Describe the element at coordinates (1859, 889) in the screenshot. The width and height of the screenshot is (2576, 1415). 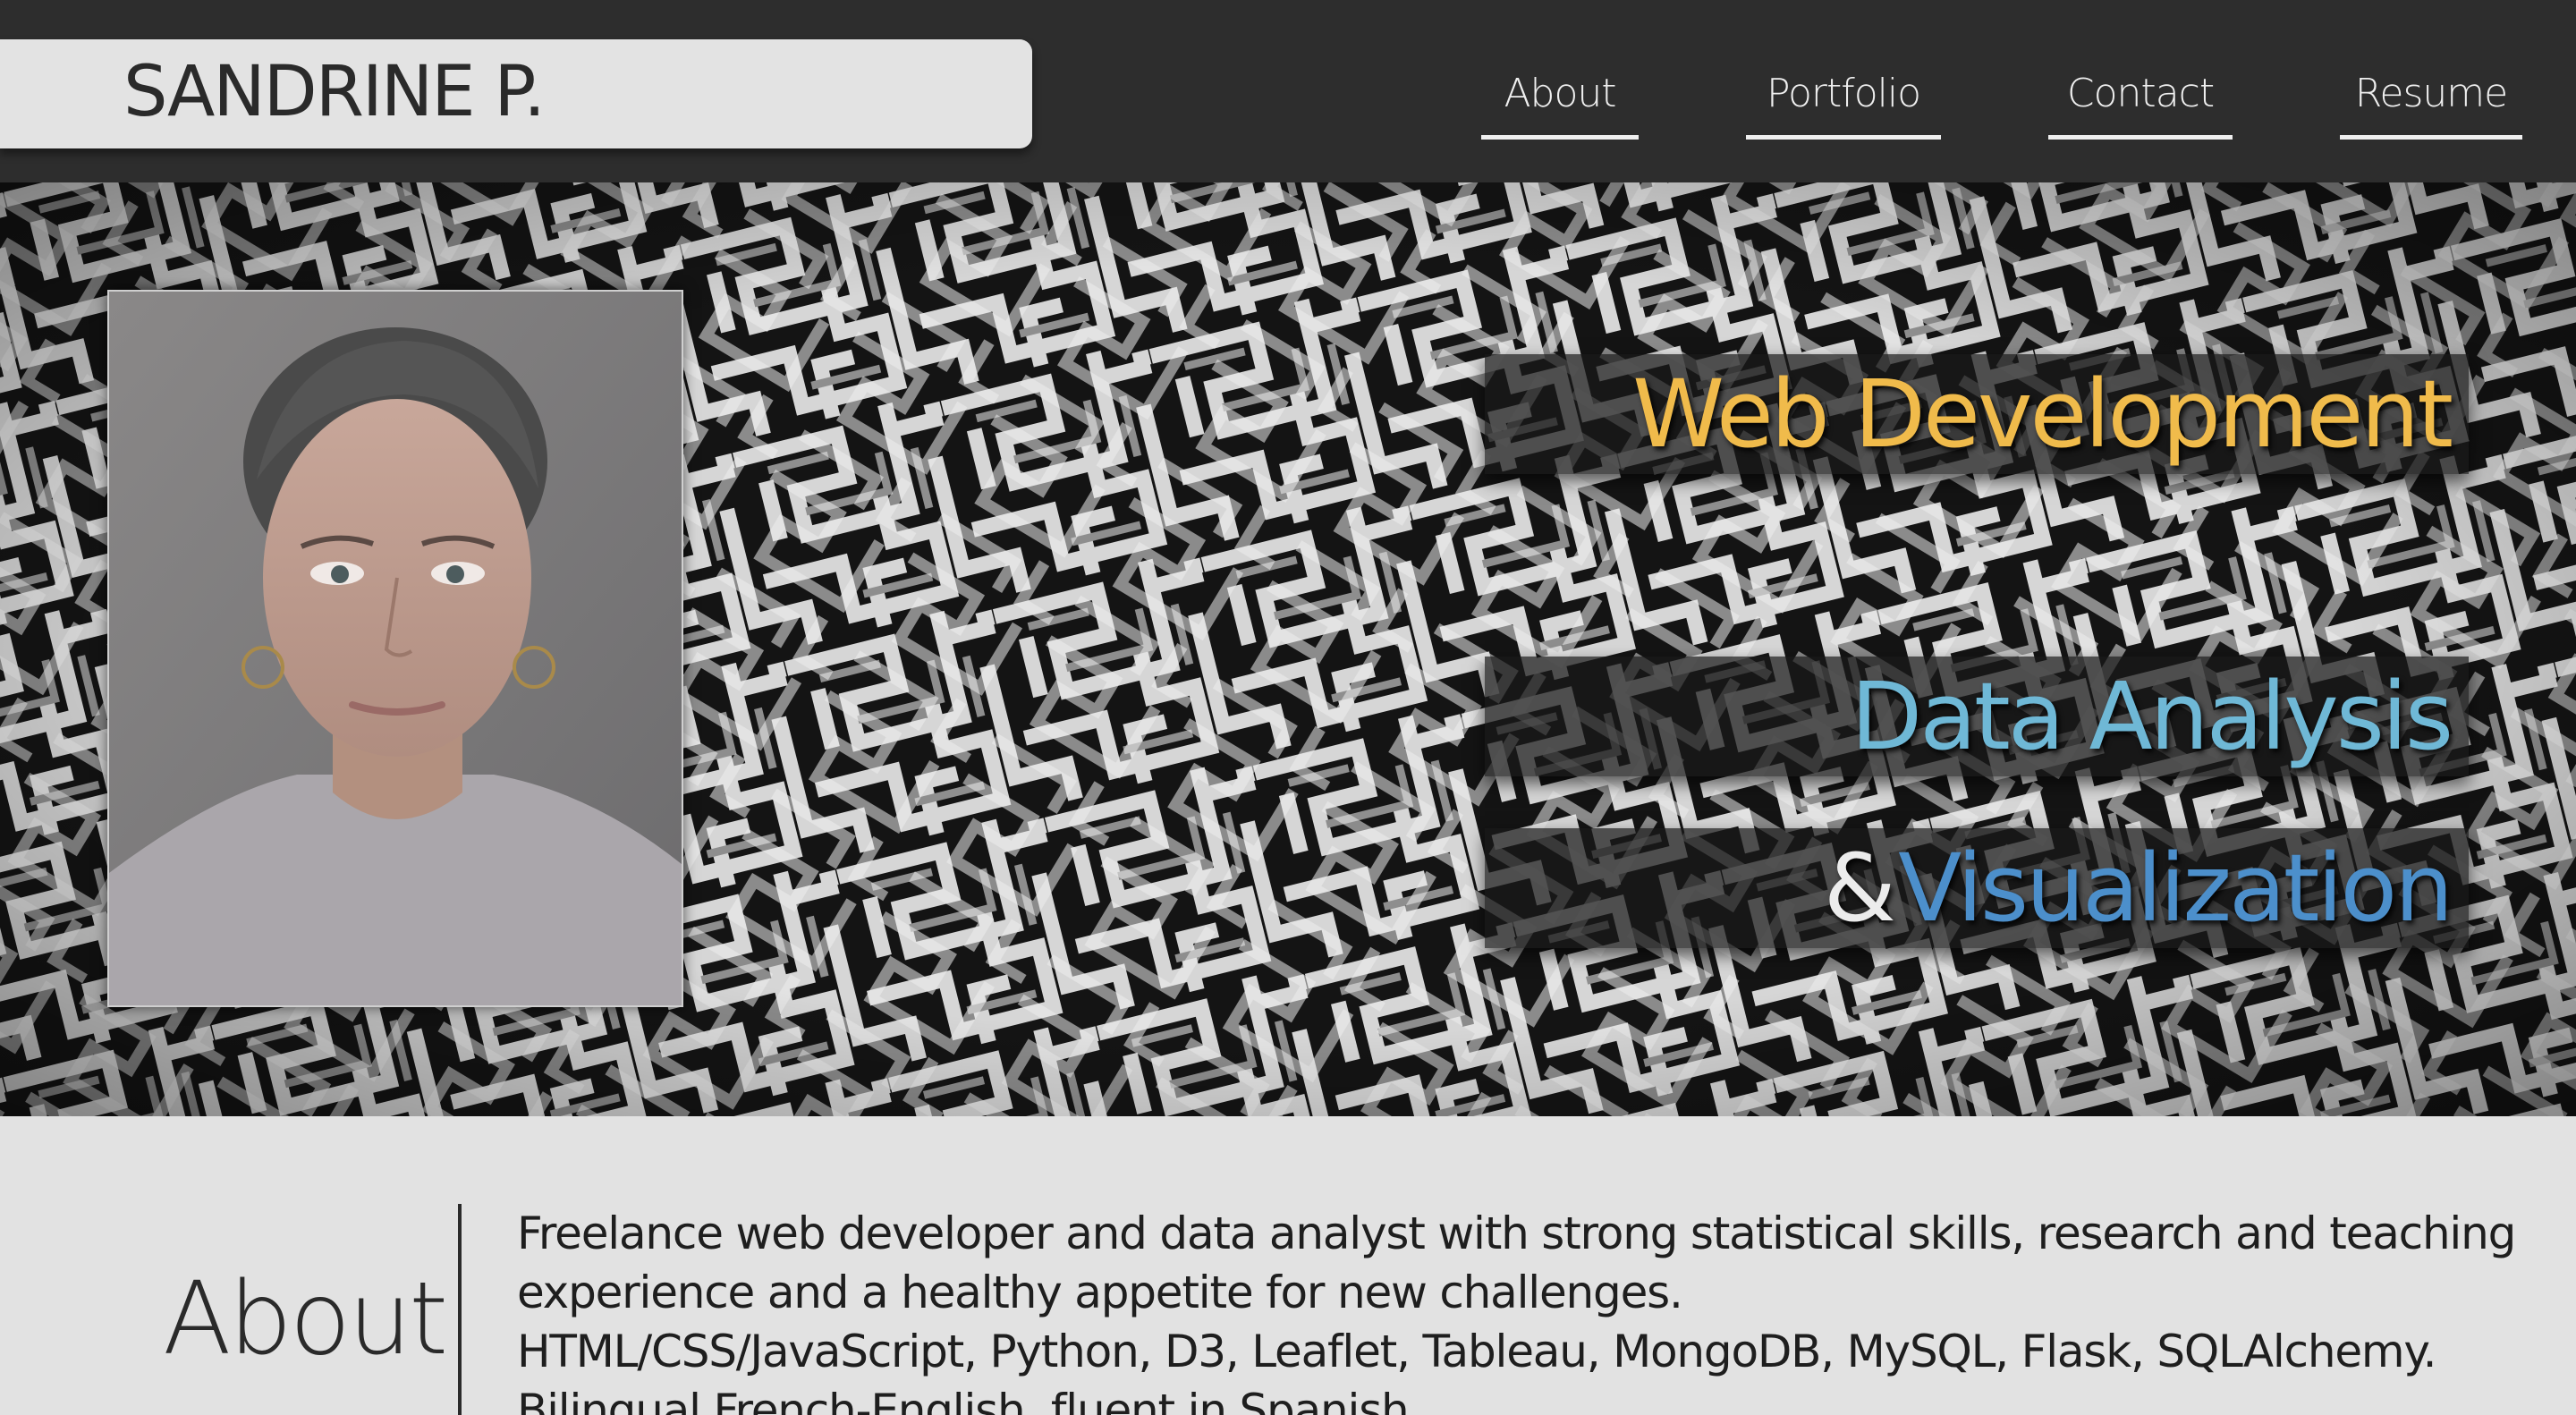
I see `tagline-ampersand: &` at that location.